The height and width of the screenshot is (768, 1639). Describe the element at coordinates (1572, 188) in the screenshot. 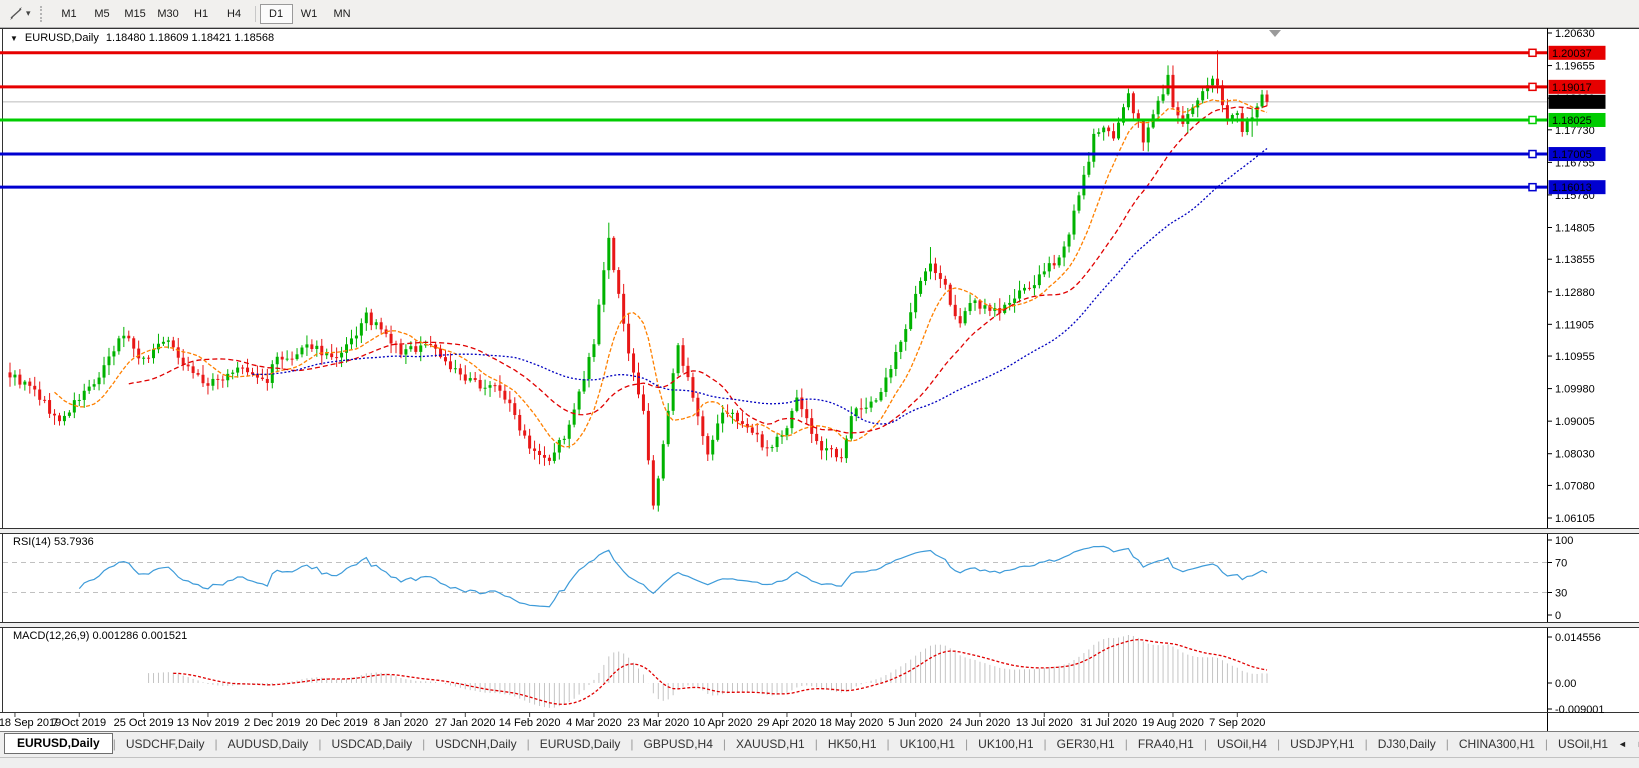

I see `svg-text: 1.16013` at that location.